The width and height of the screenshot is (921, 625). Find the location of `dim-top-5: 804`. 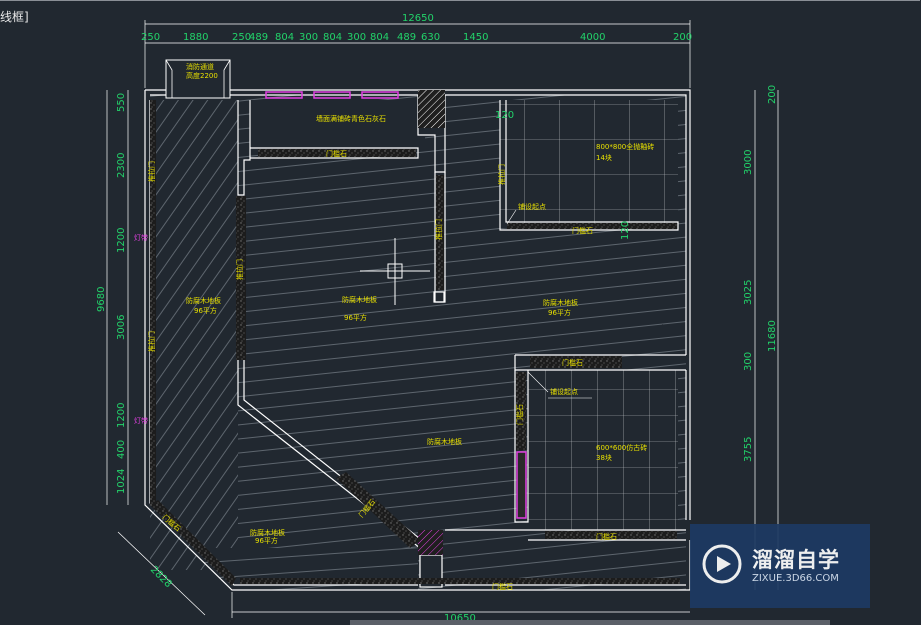

dim-top-5: 804 is located at coordinates (284, 37).